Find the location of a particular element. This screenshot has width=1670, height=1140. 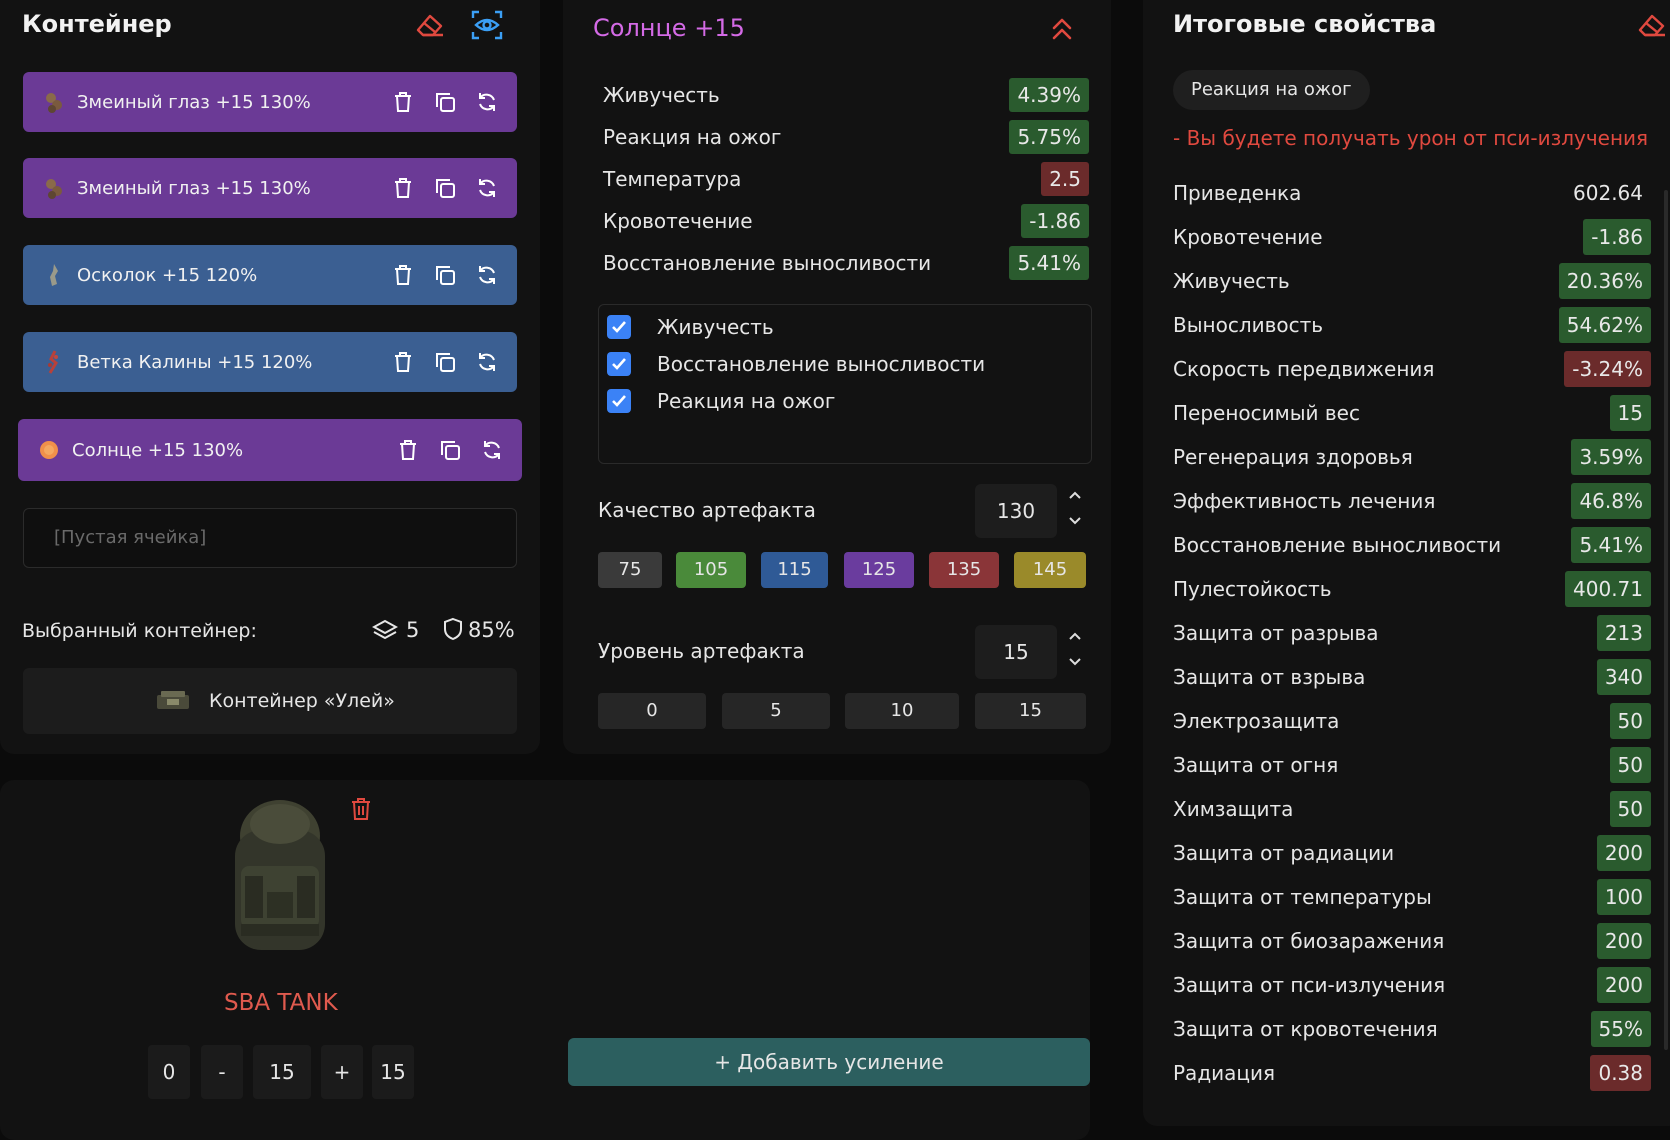

artifact-row-1: Змеиный глаз +15 130% is located at coordinates (270, 102).